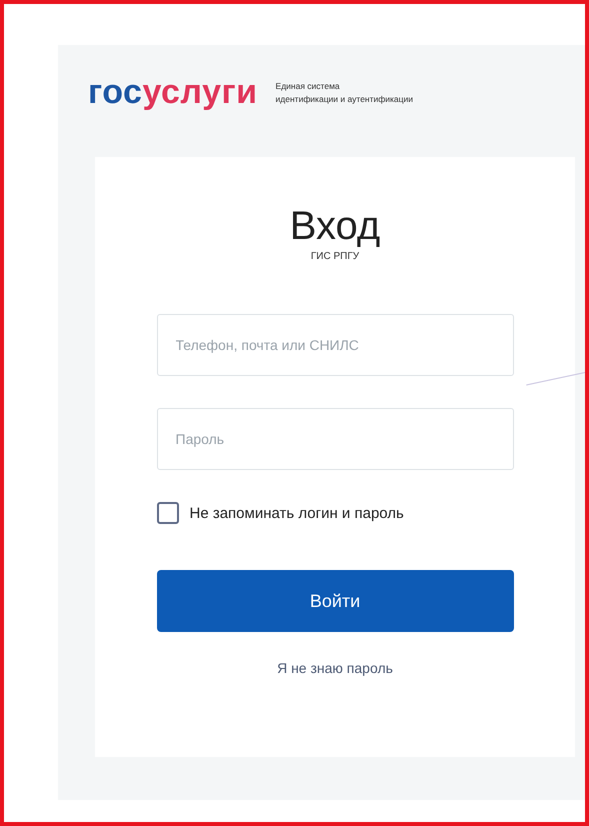  I want to click on checkbox-label: Не запоминать логин и пароль, so click(297, 513).